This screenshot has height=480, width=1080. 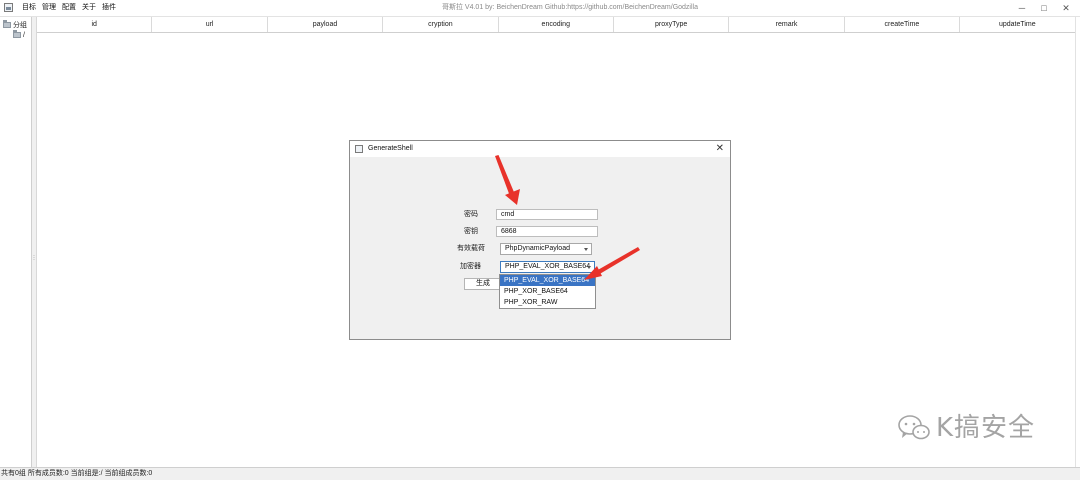 What do you see at coordinates (787, 24) in the screenshot?
I see `column-header-remark: remark` at bounding box center [787, 24].